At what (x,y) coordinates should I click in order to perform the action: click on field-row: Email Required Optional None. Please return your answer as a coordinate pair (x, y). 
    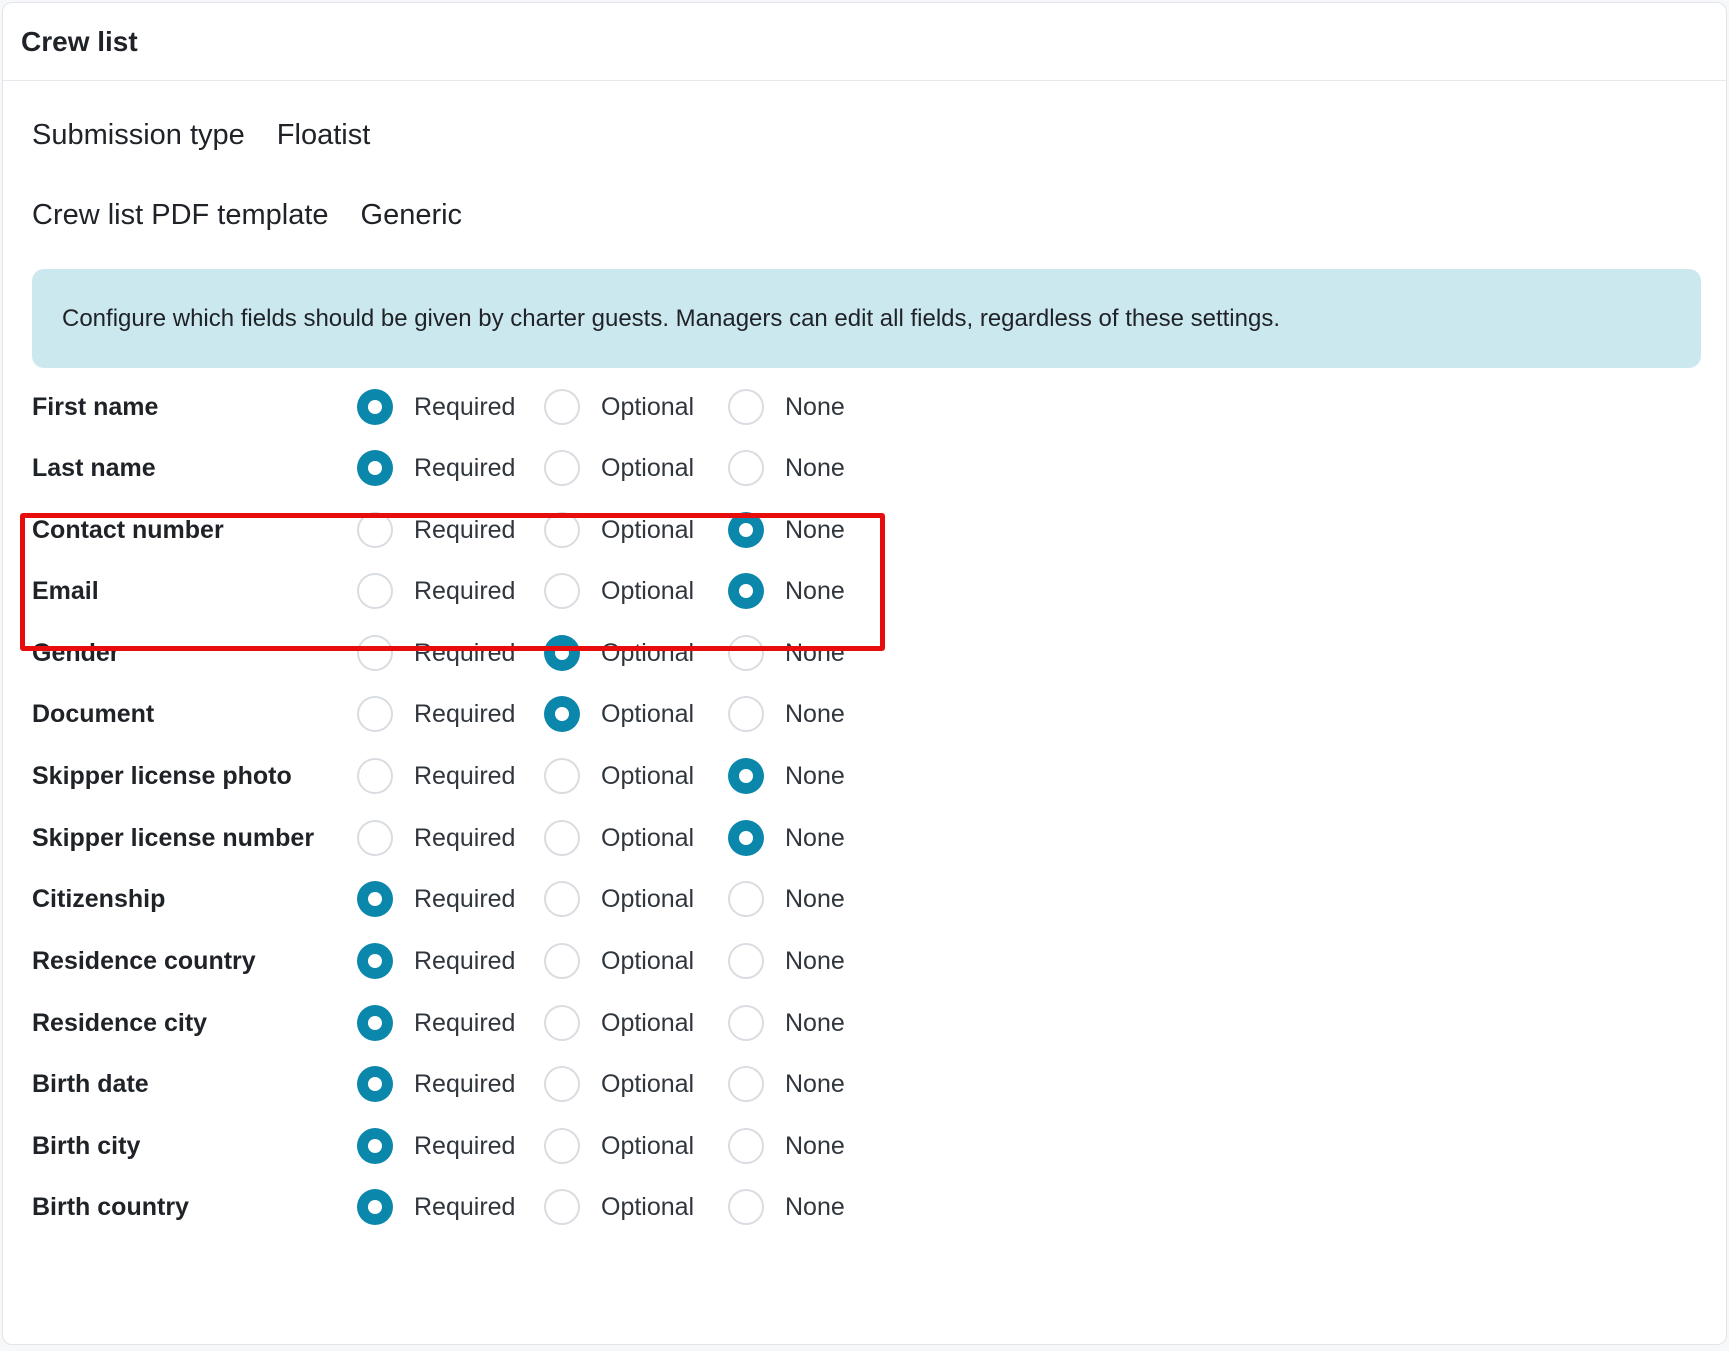
    Looking at the image, I should click on (438, 591).